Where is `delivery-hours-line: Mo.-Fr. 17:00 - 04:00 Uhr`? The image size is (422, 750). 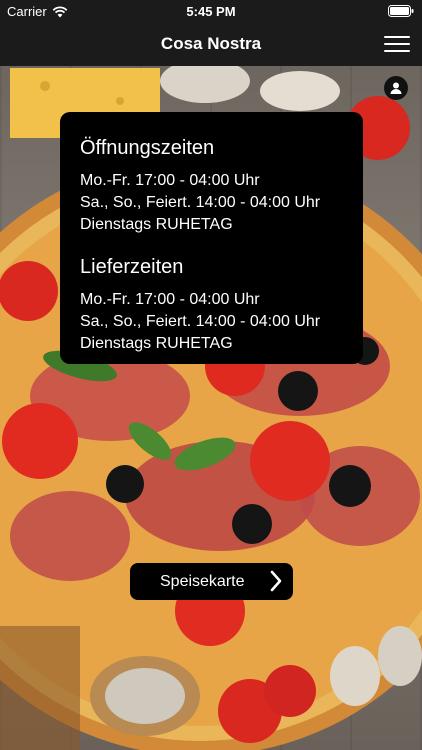
delivery-hours-line: Mo.-Fr. 17:00 - 04:00 Uhr is located at coordinates (170, 299).